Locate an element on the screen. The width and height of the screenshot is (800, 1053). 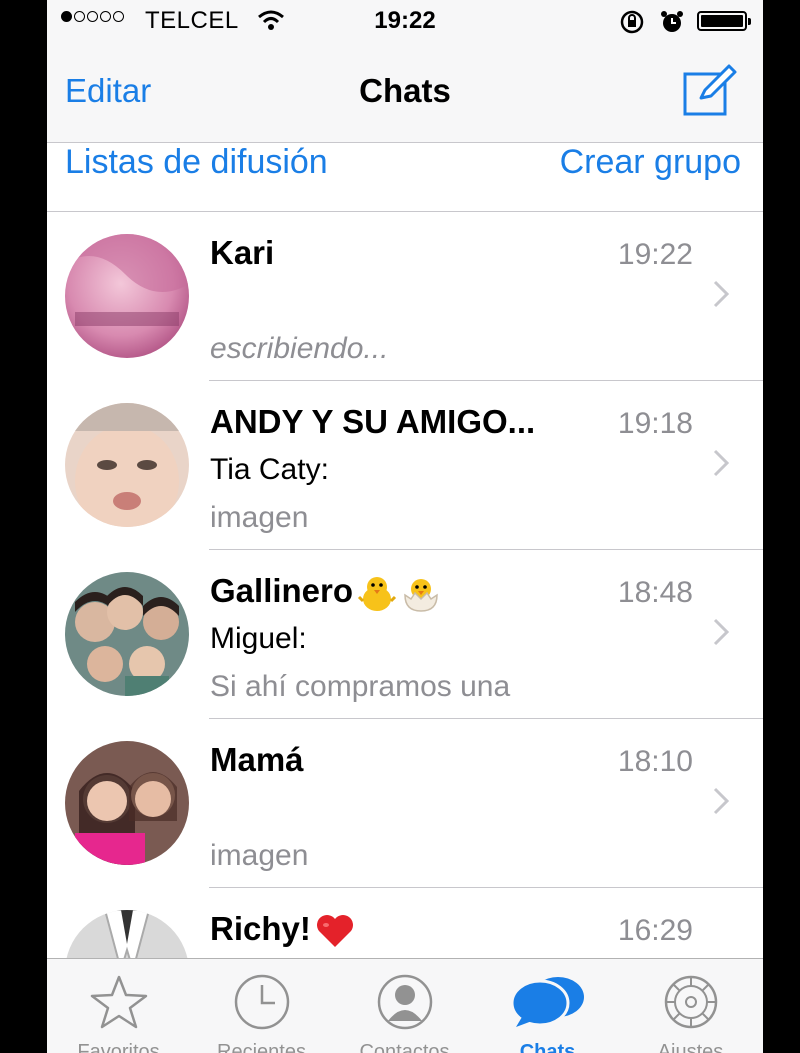
clock-icon is located at coordinates (261, 1002).